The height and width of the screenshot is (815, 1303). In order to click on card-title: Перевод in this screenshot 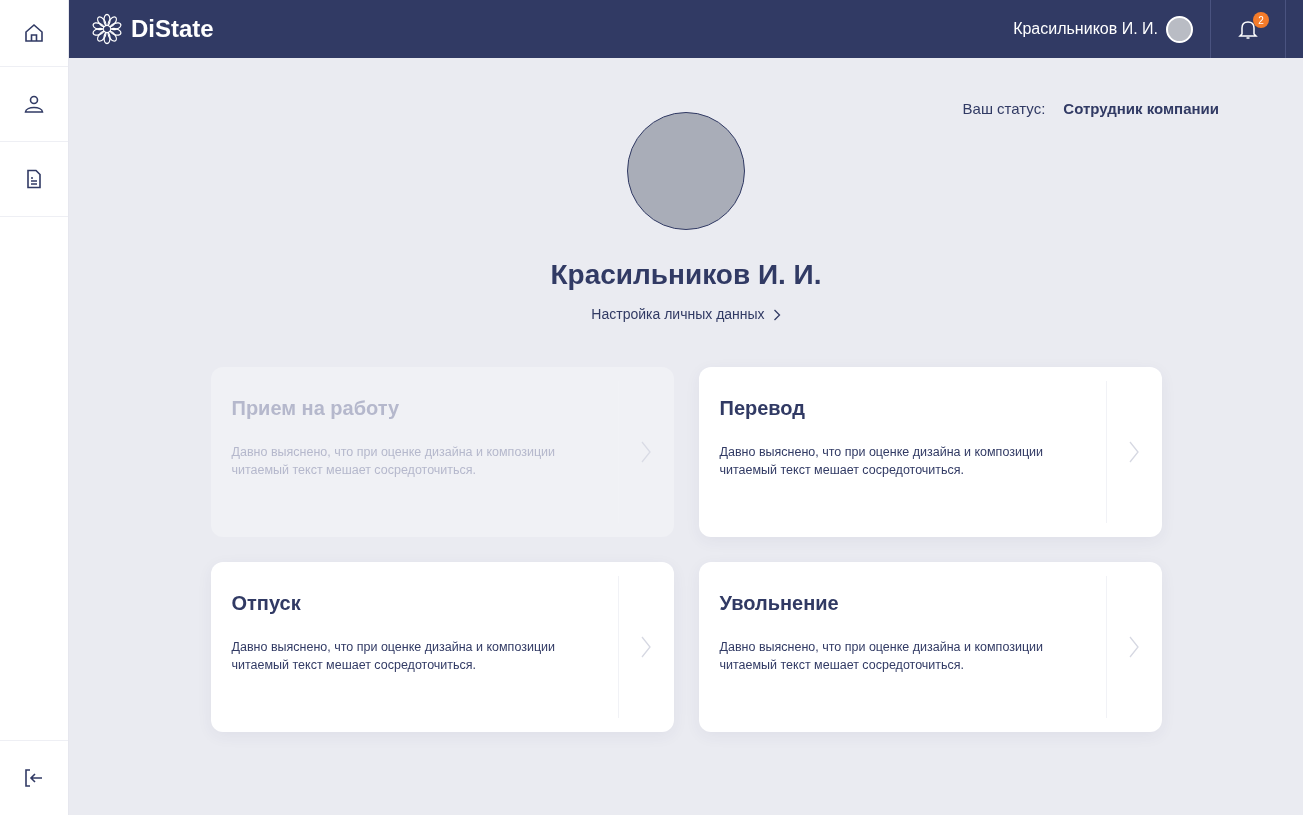, I will do `click(763, 408)`.